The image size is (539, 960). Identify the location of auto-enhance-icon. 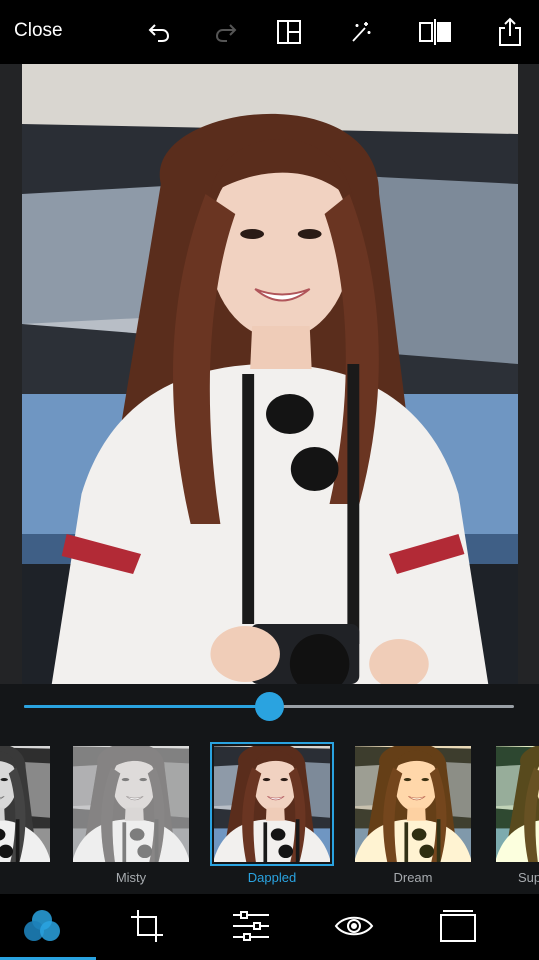
(361, 32).